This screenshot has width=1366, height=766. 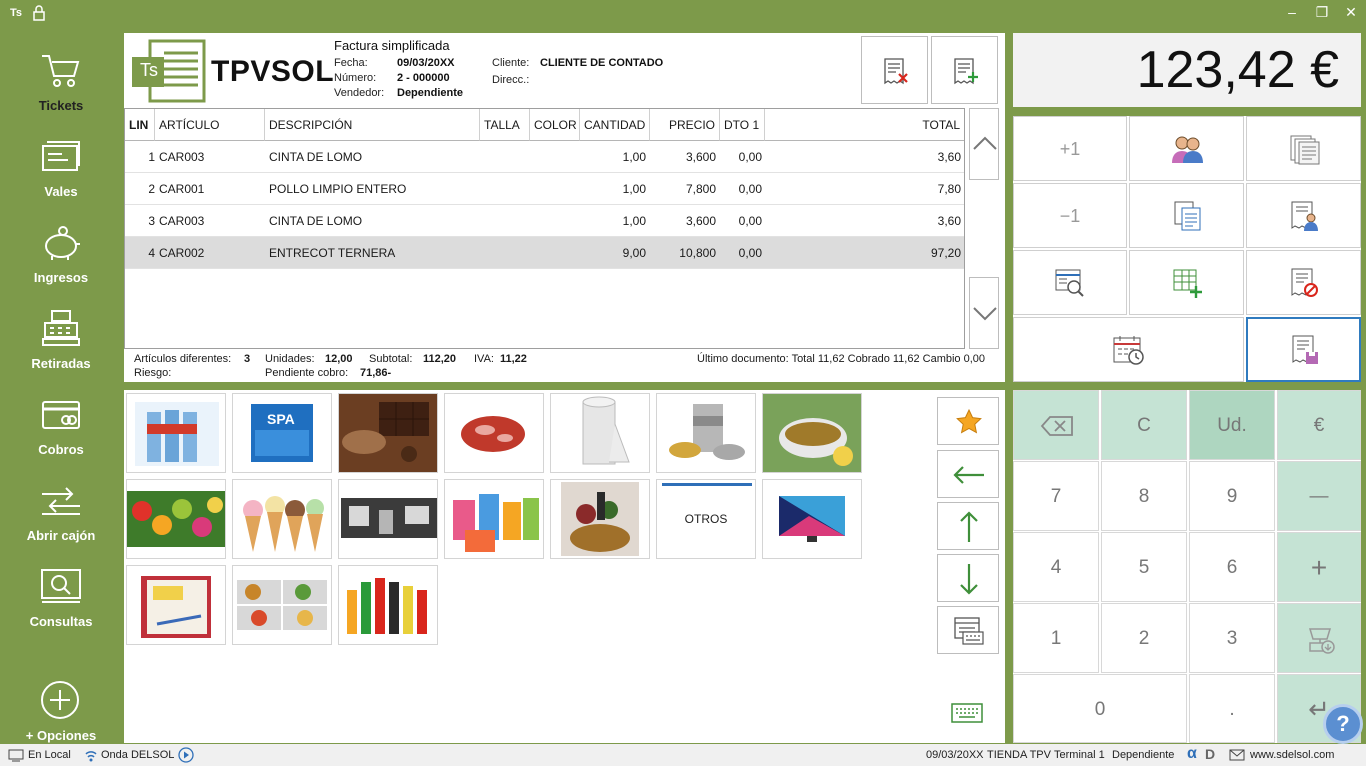 I want to click on minimize-button: –, so click(x=1292, y=12).